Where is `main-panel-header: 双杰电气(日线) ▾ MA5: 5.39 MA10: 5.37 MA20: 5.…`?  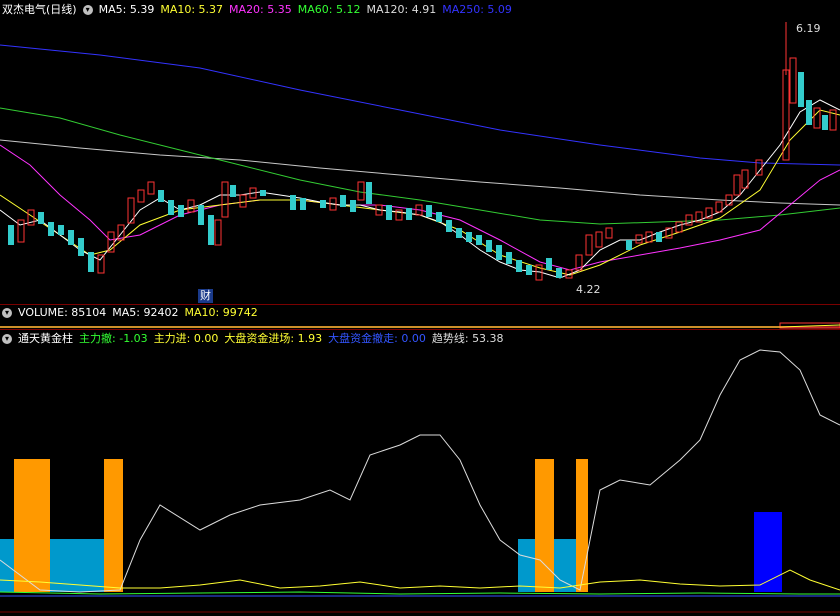 main-panel-header: 双杰电气(日线) ▾ MA5: 5.39 MA10: 5.37 MA20: 5.… is located at coordinates (256, 10).